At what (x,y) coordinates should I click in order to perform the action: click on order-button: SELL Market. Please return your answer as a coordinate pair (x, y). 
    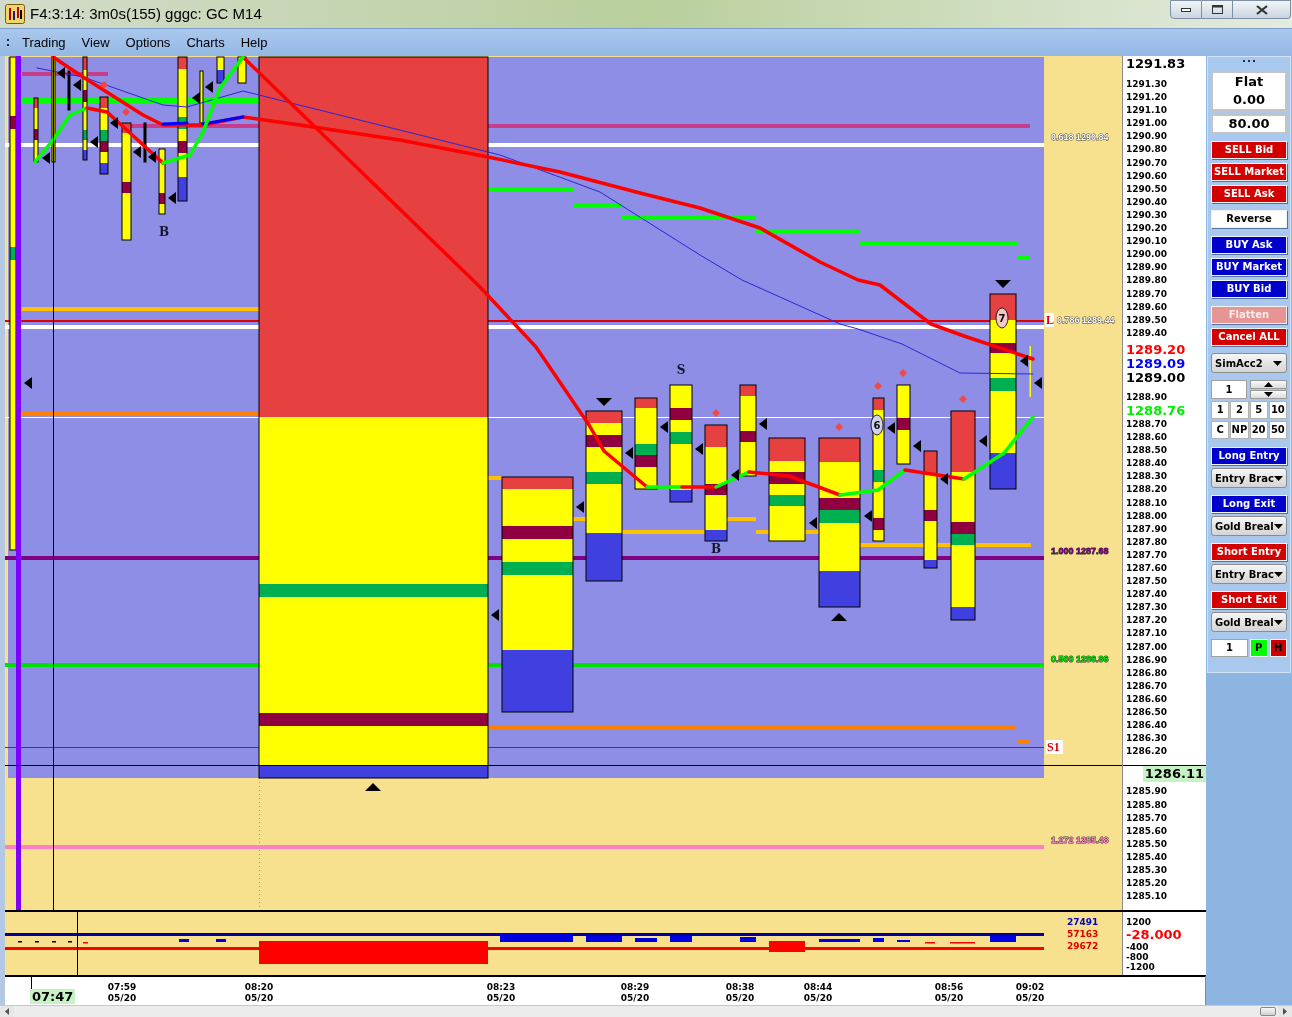
    Looking at the image, I should click on (1249, 172).